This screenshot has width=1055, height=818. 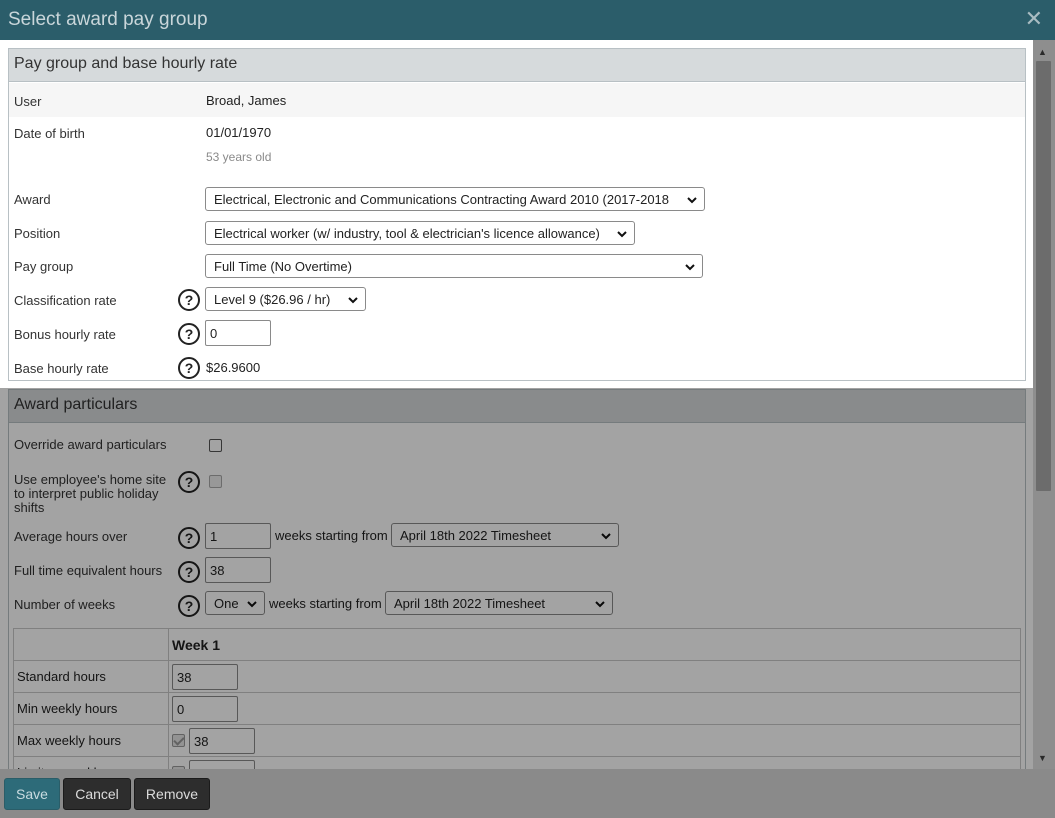 What do you see at coordinates (222, 740) in the screenshot?
I see `max-weekly-hours-input: 38` at bounding box center [222, 740].